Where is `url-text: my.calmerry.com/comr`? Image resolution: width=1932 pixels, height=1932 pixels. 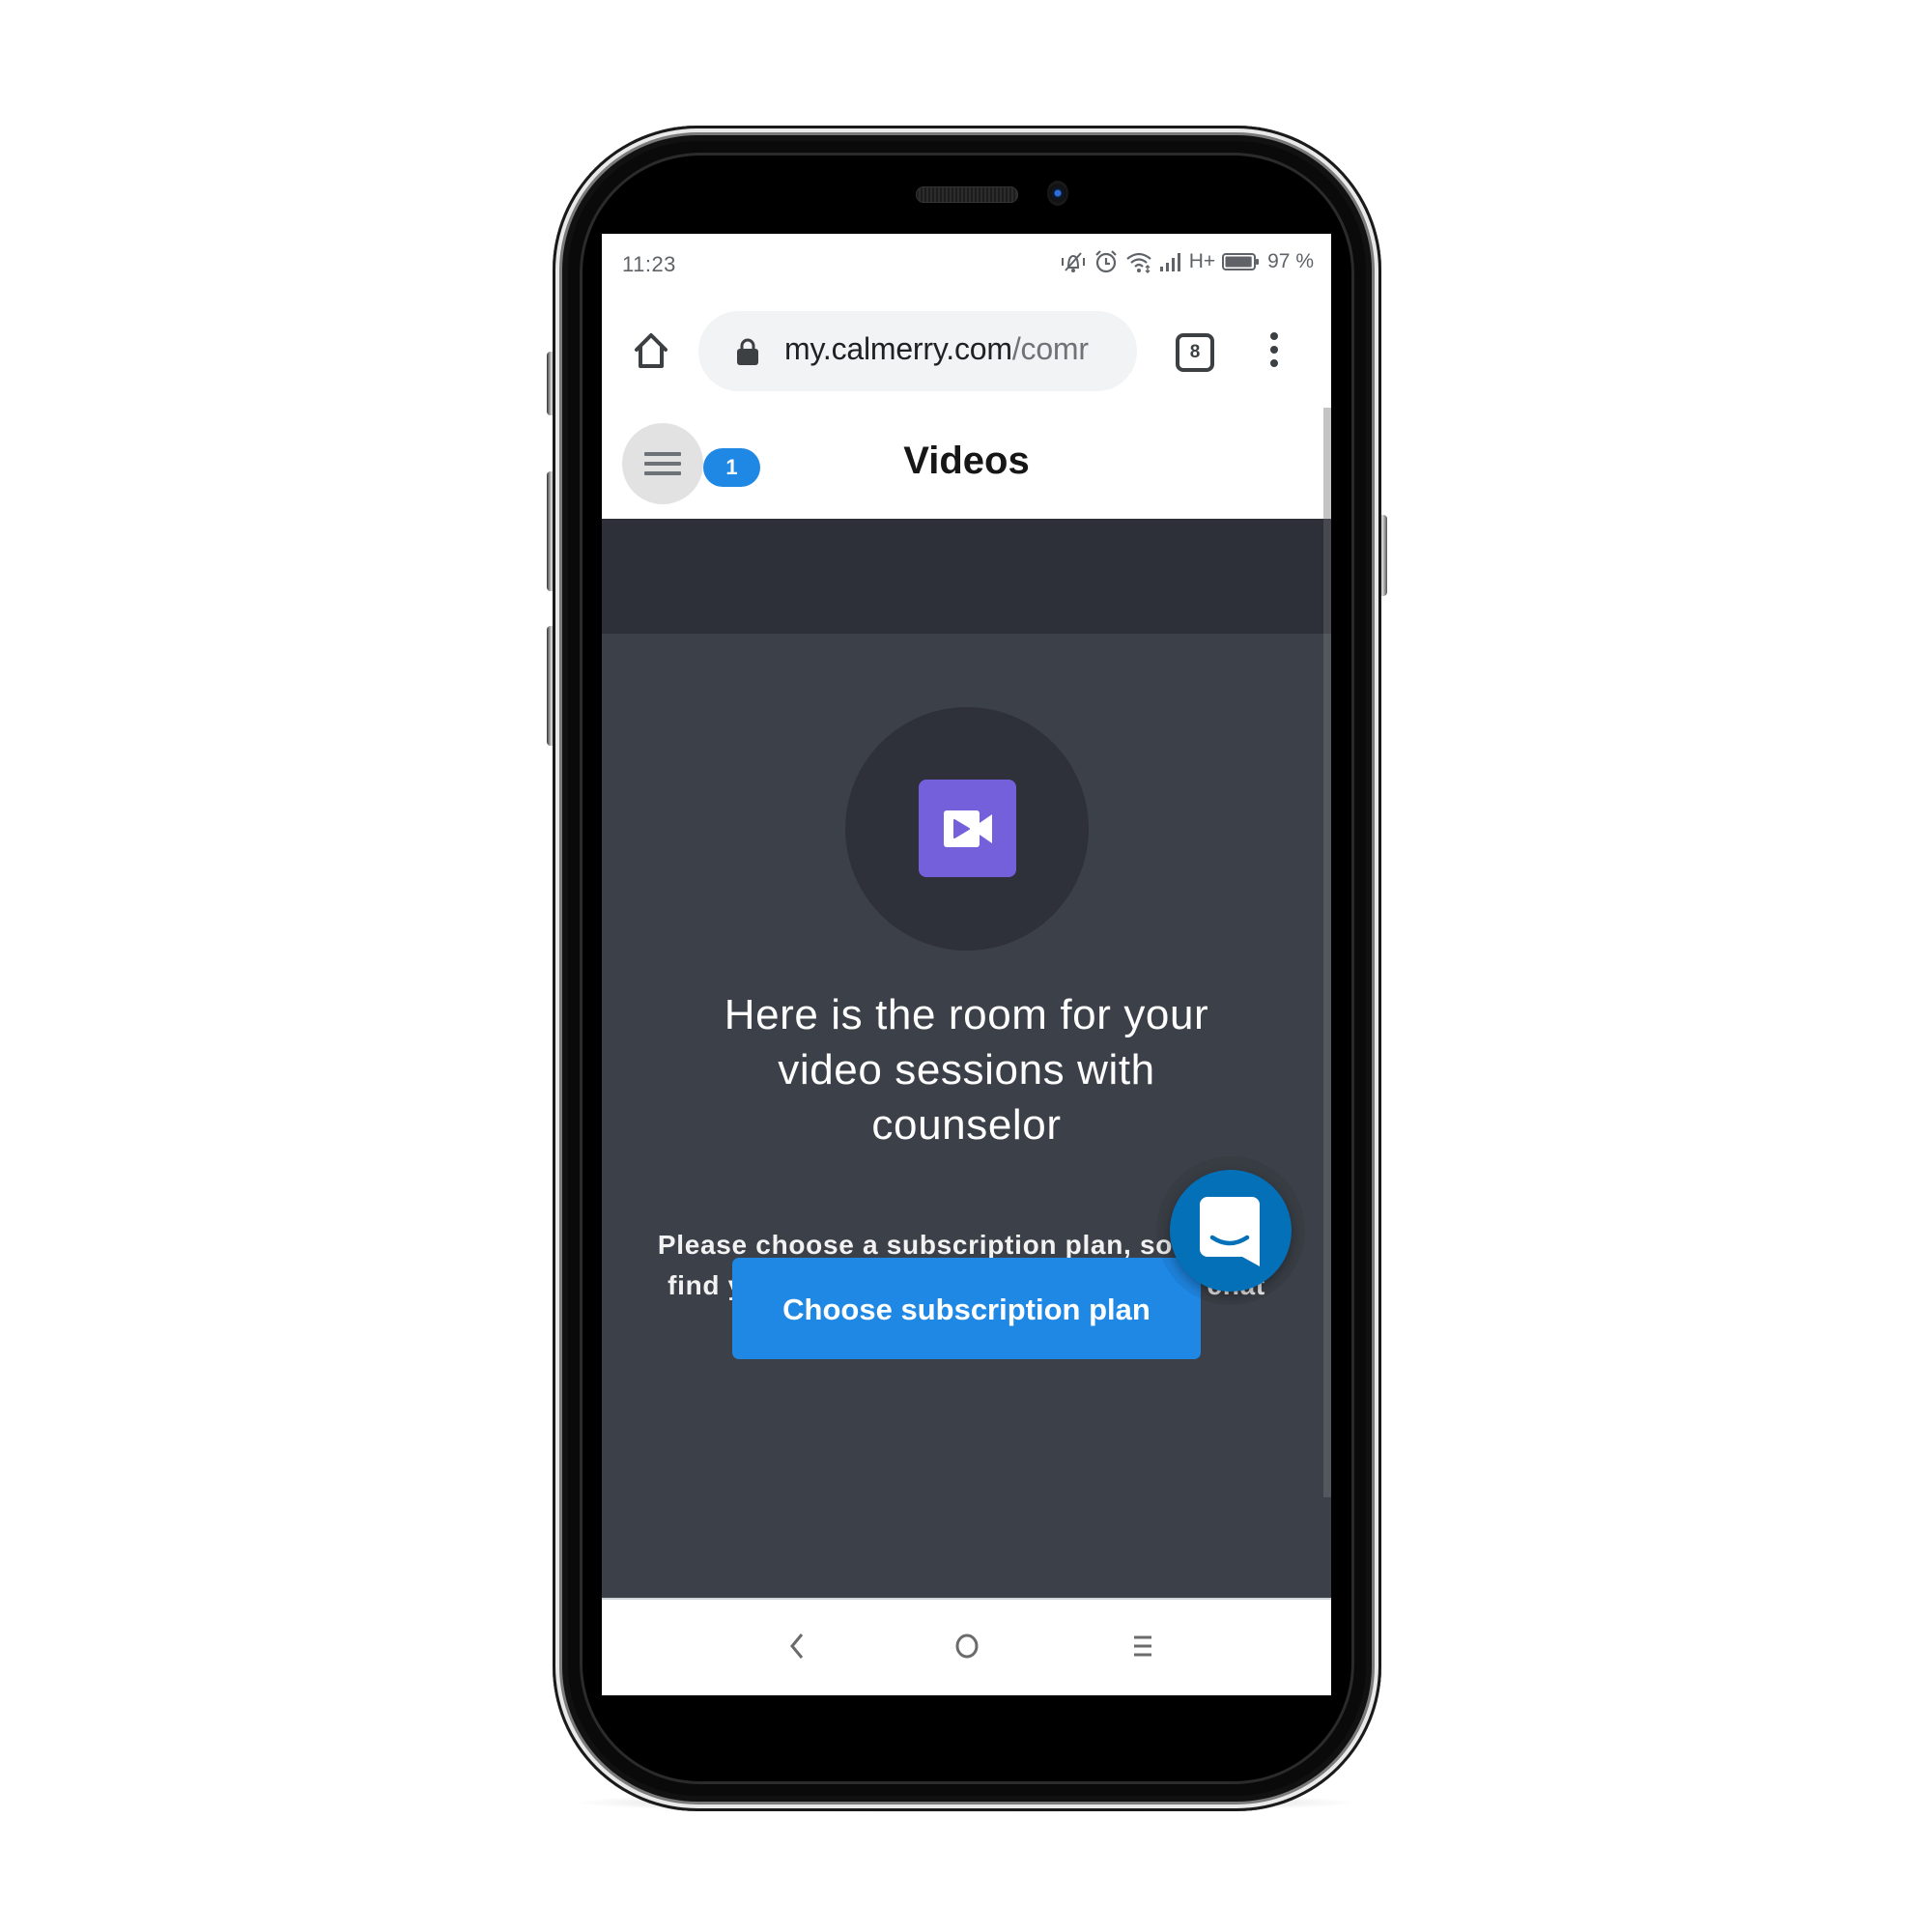
url-text: my.calmerry.com/comr is located at coordinates (936, 349).